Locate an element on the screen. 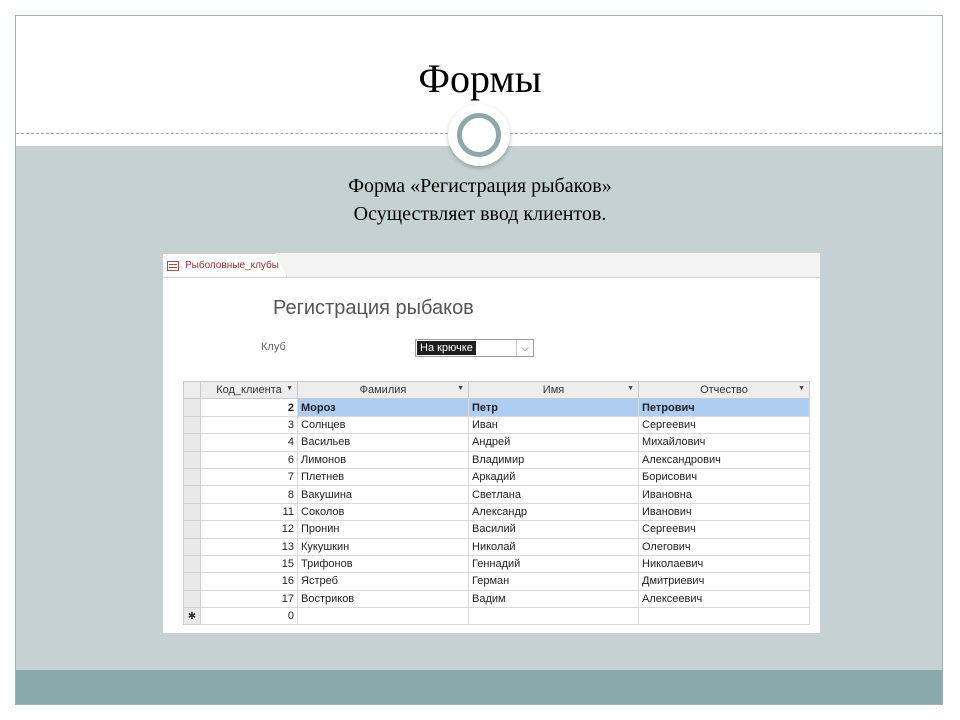  new-record-row: ✱ 0 is located at coordinates (496, 616).